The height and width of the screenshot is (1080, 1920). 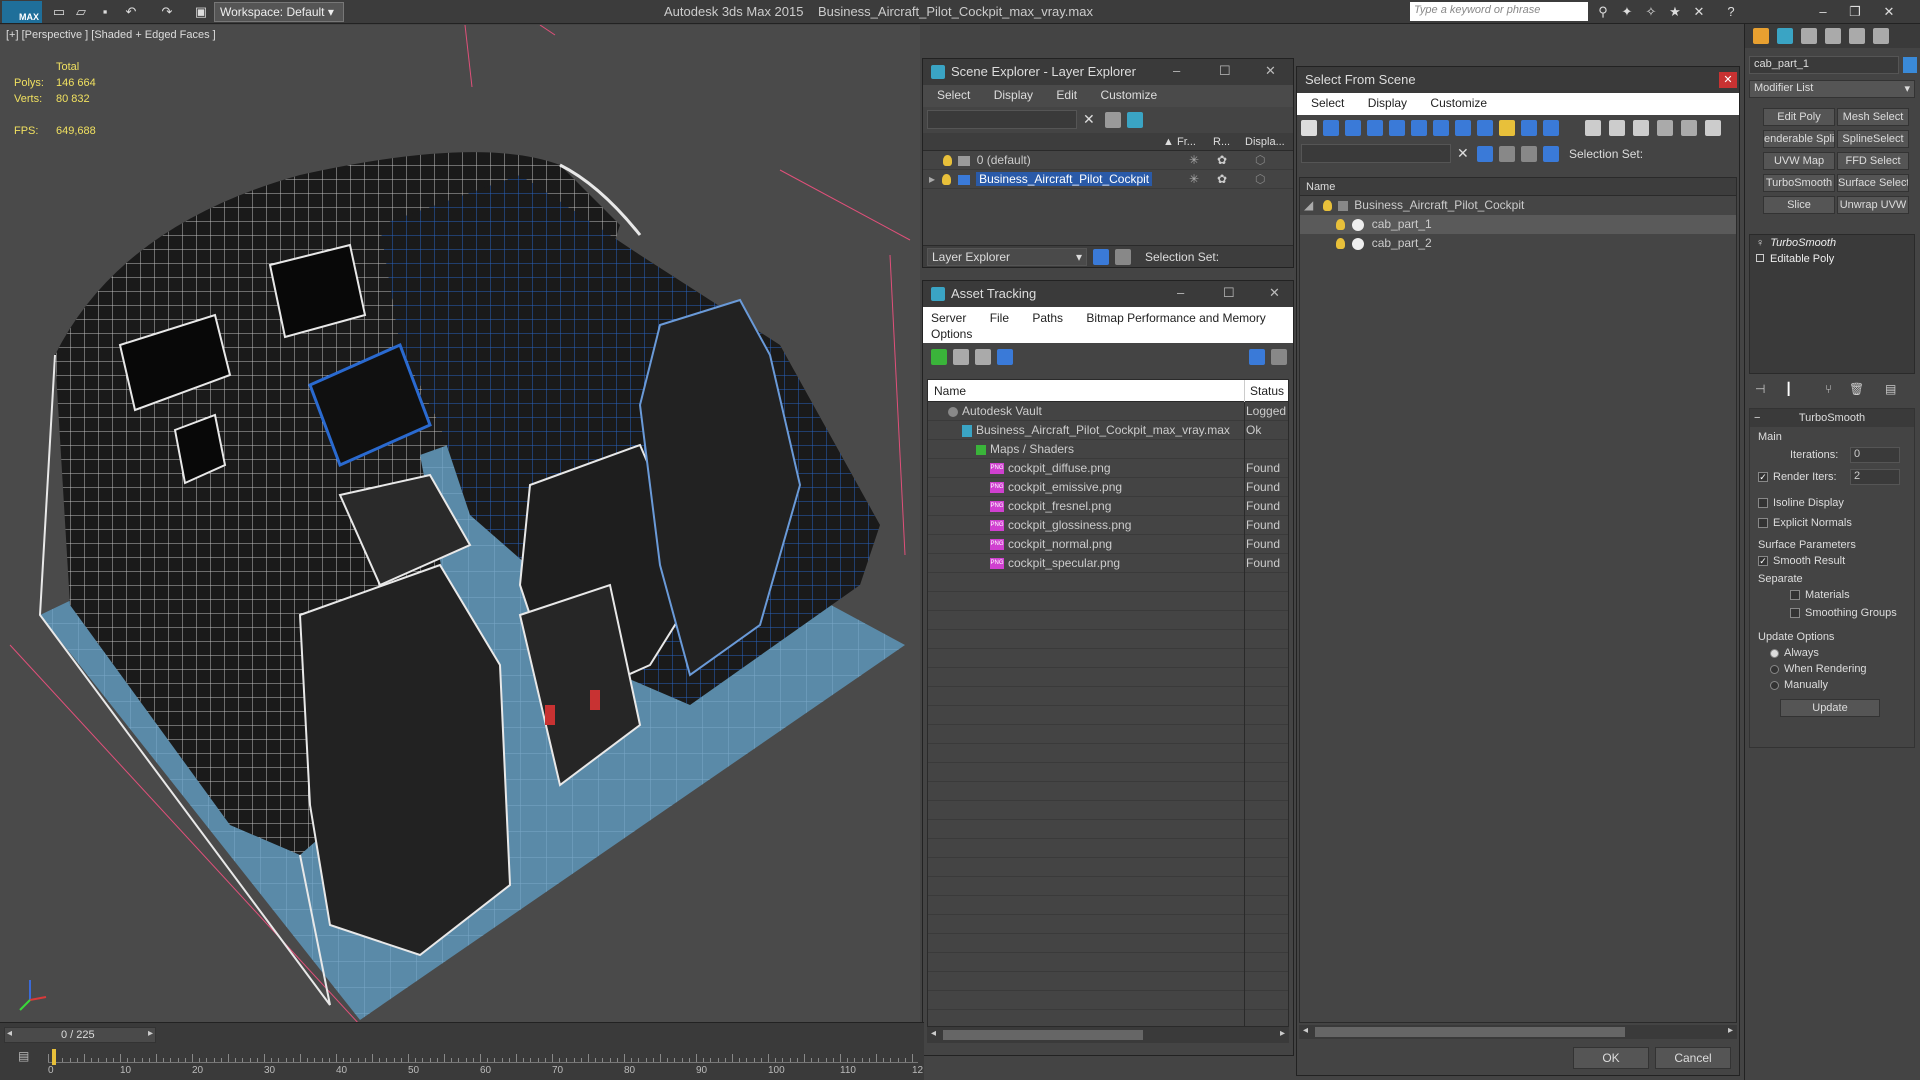 I want to click on tools-icon: ✦, so click(x=1627, y=12).